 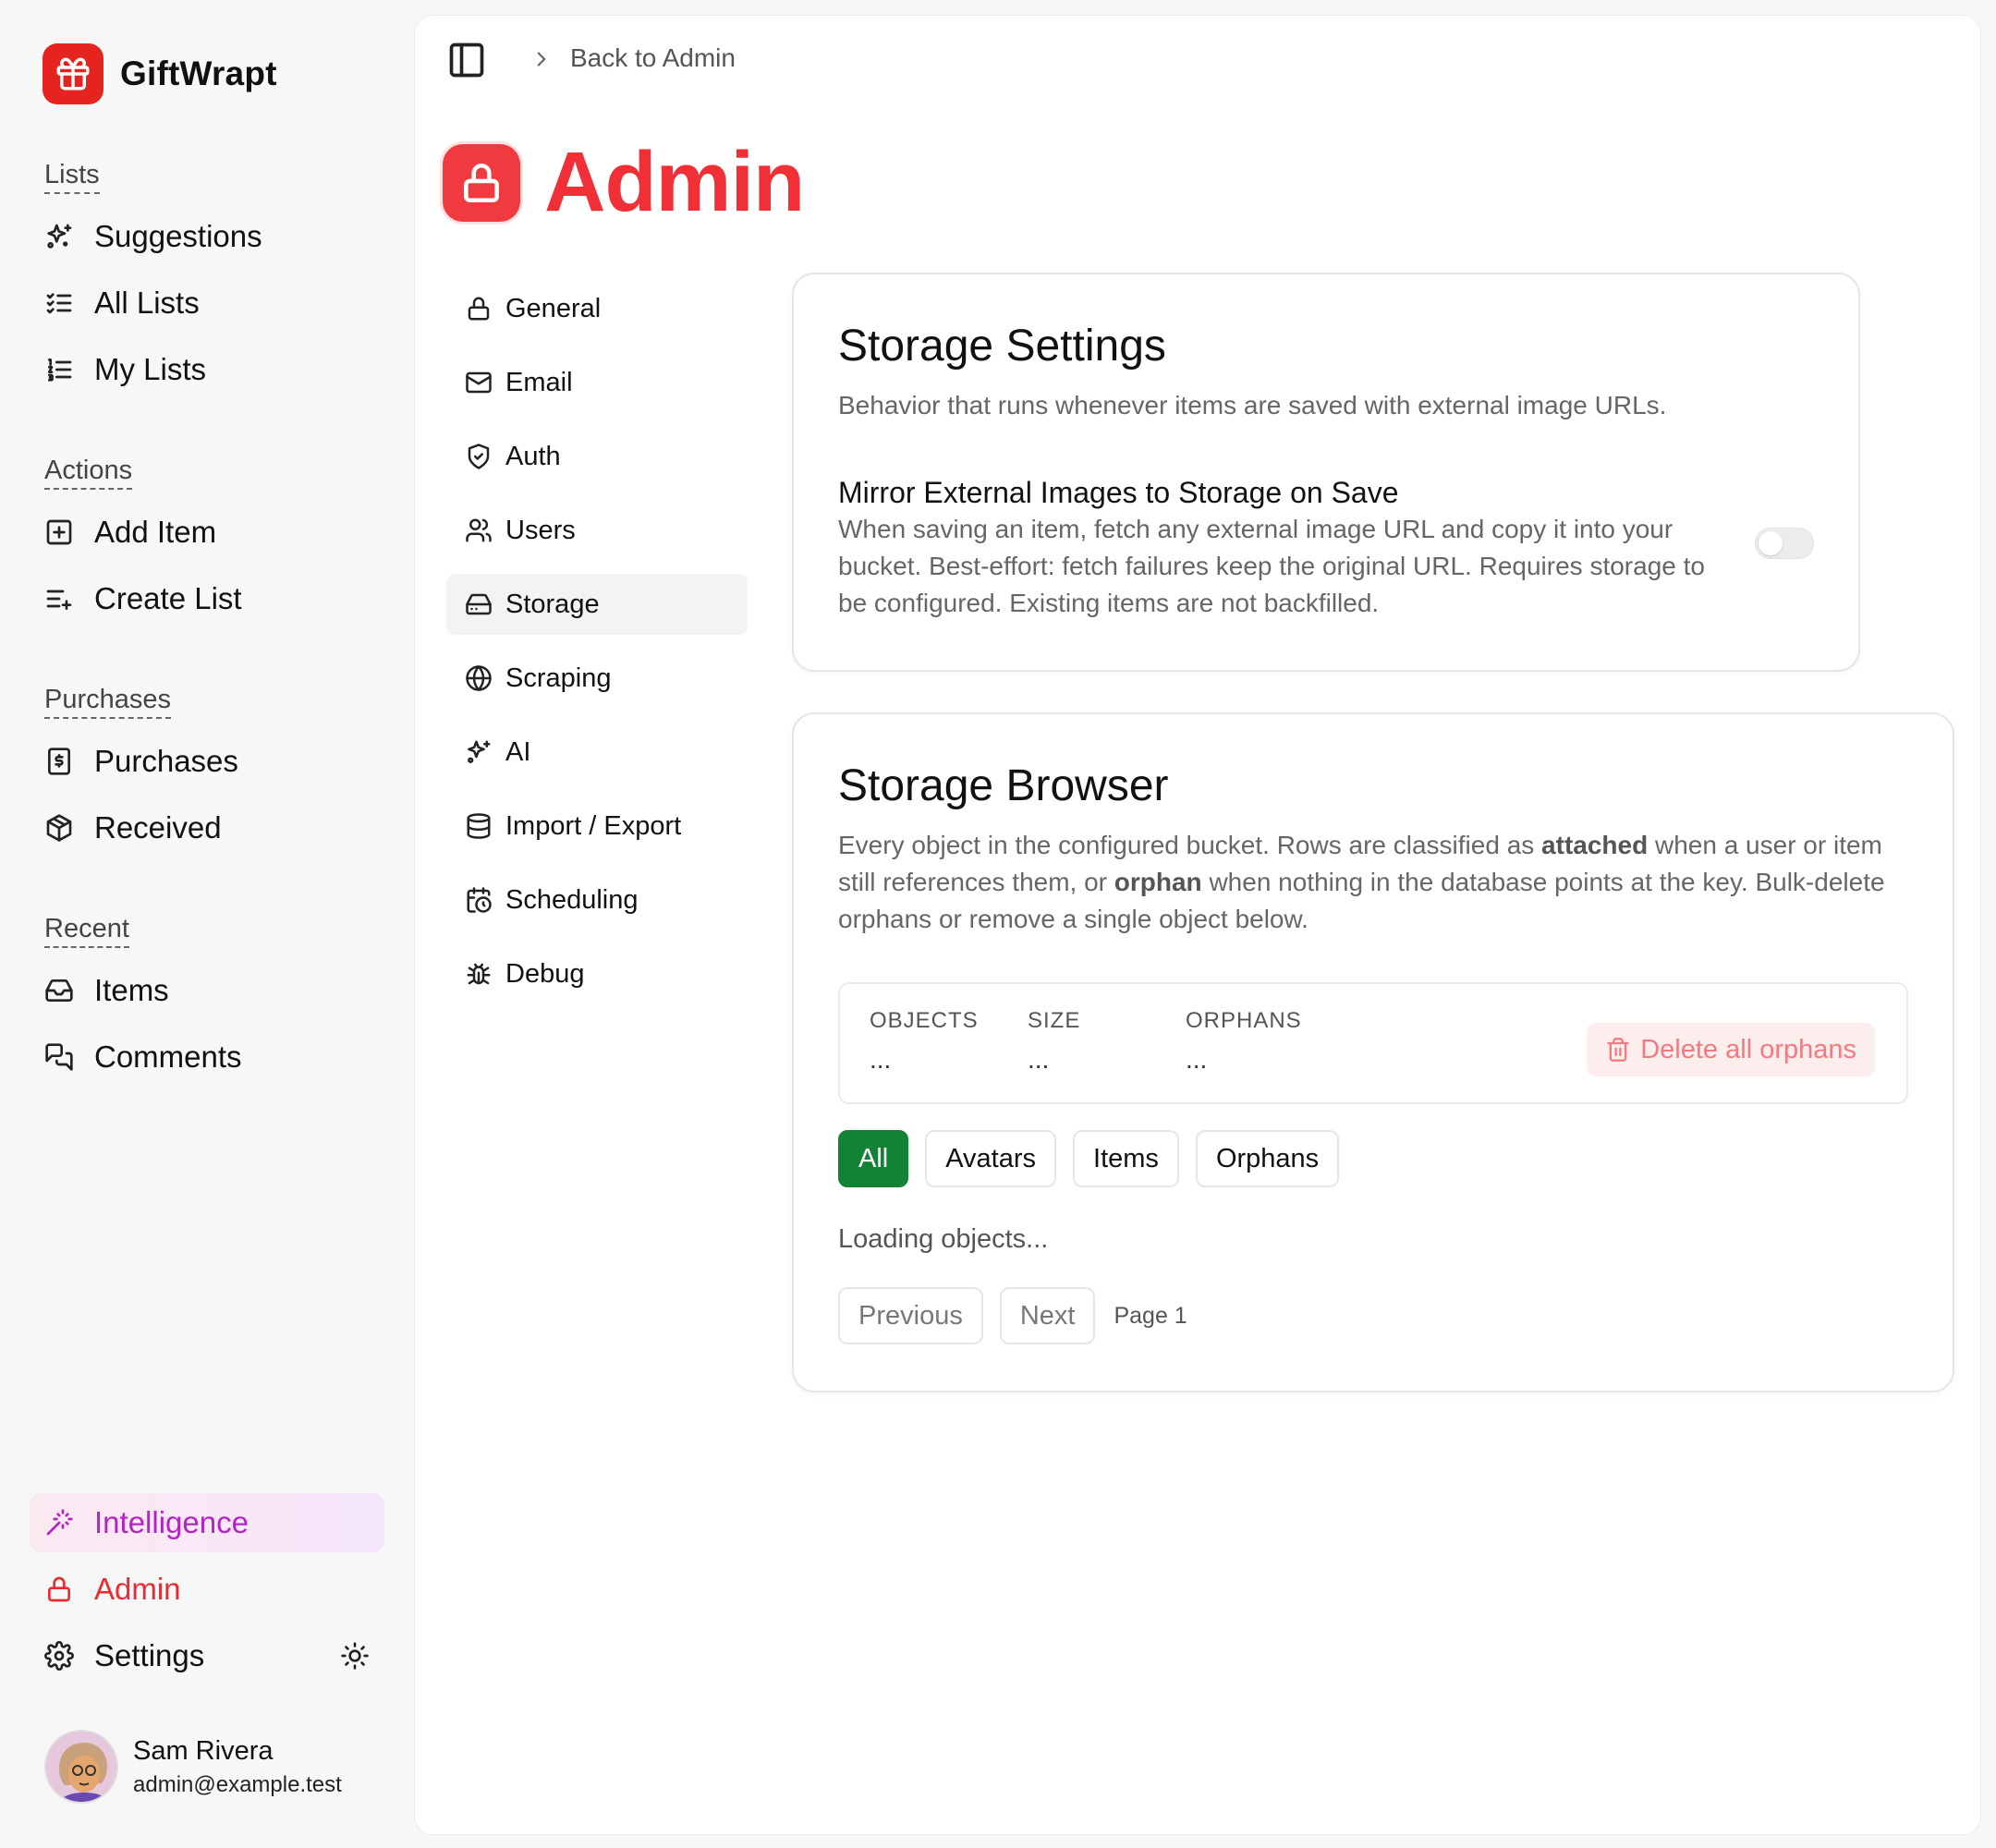 What do you see at coordinates (539, 382) in the screenshot?
I see `settings-nav-label: Email` at bounding box center [539, 382].